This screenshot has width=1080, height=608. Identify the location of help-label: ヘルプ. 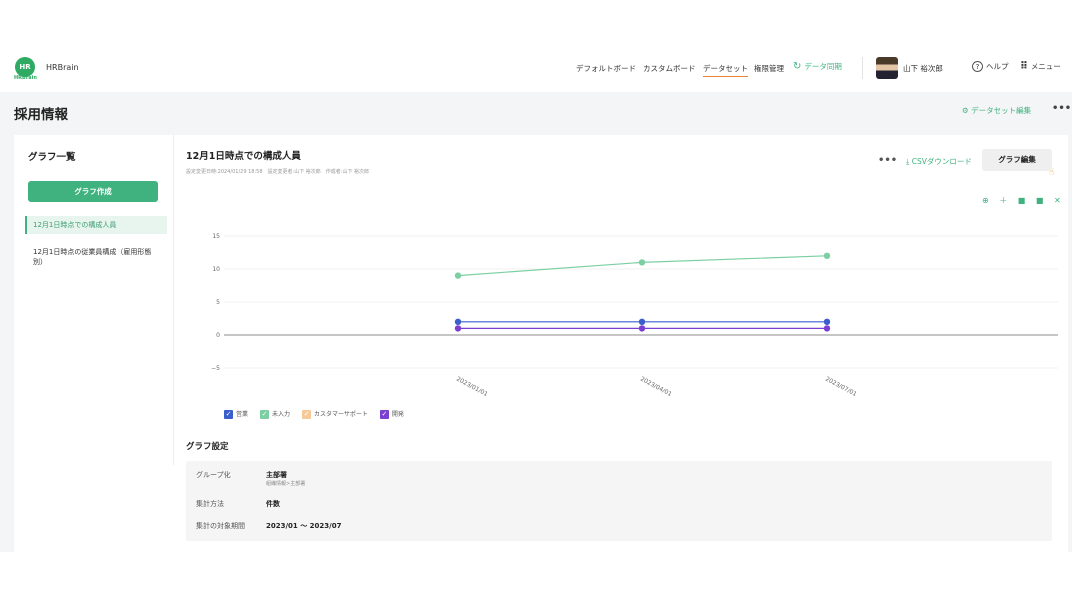
(997, 66).